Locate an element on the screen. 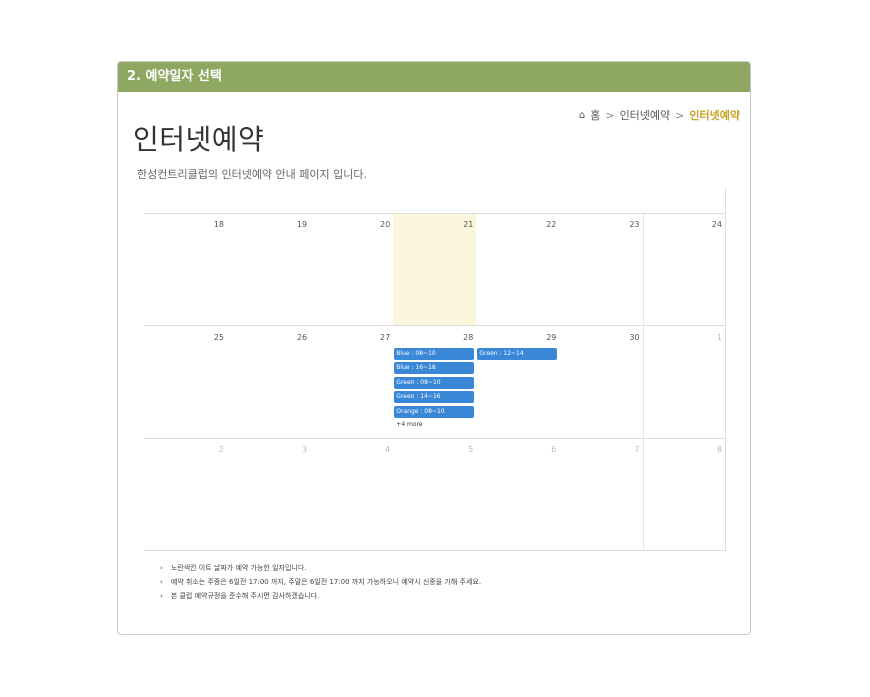 Image resolution: width=870 pixels, height=697 pixels. breadcrumb: ⌂ 홈 > 인터넷예약 > 인터넷예약 is located at coordinates (659, 115).